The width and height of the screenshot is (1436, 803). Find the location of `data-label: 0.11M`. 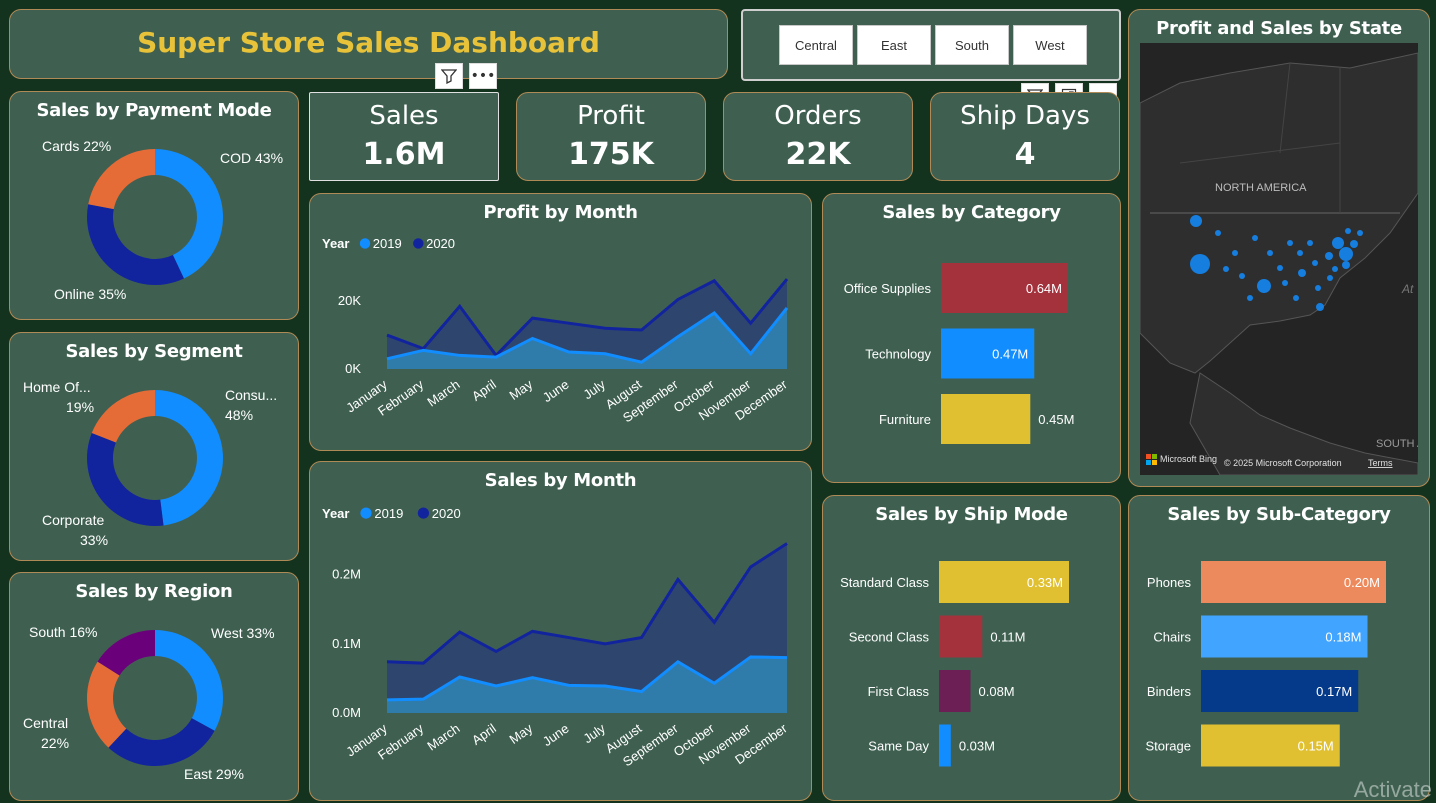

data-label: 0.11M is located at coordinates (1007, 637).